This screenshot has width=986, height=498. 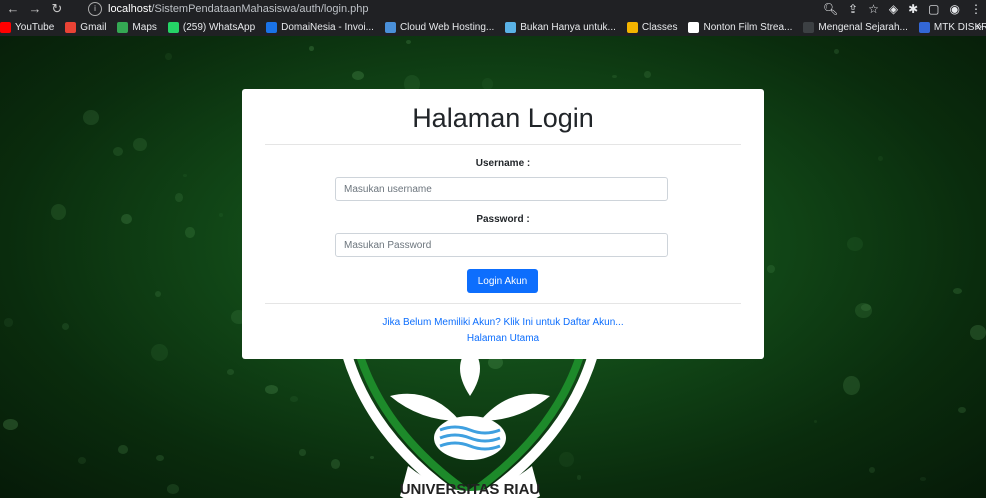 What do you see at coordinates (260, 9) in the screenshot?
I see `url-path: /SistemPendataanMahasiswa/auth/login.php` at bounding box center [260, 9].